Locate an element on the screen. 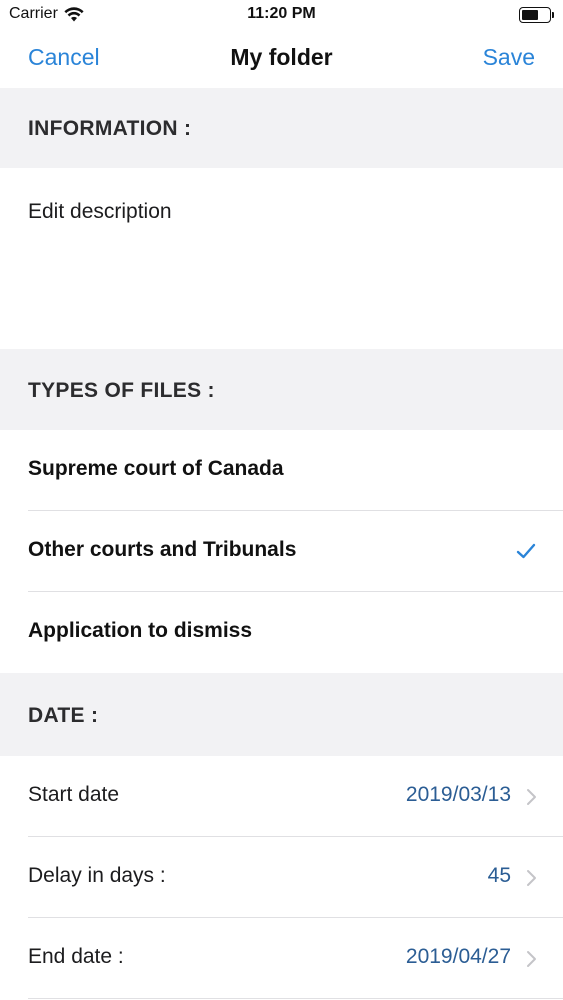 This screenshot has height=1000, width=563. date-row-start-date: Start date 2019/03/13 is located at coordinates (281, 796).